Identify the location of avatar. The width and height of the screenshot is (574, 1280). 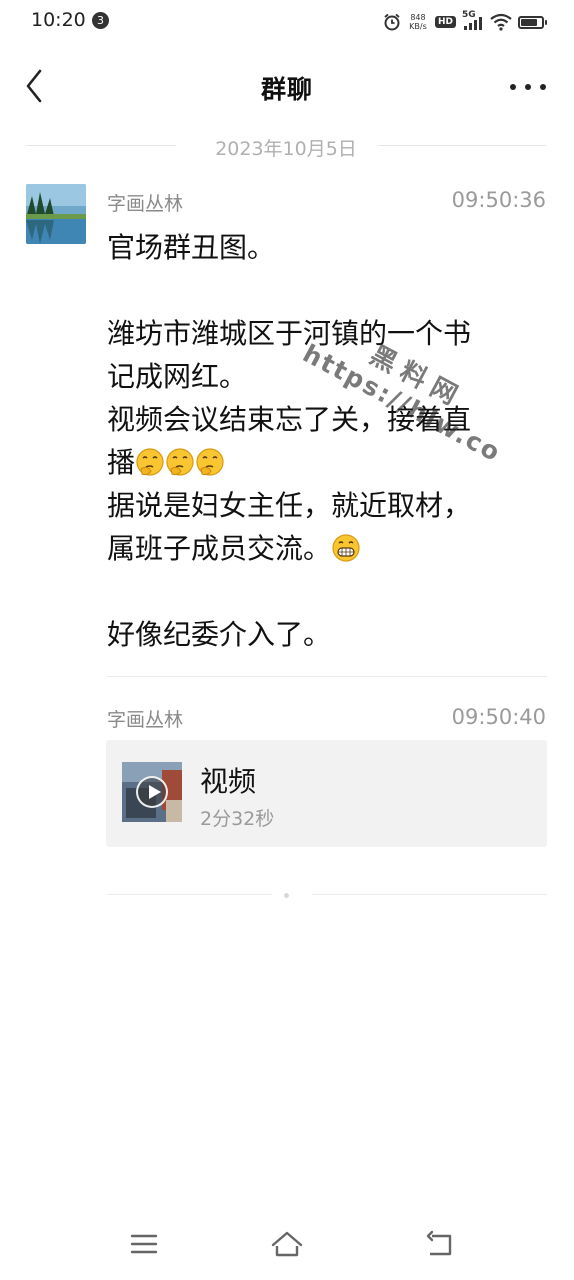
(56, 214).